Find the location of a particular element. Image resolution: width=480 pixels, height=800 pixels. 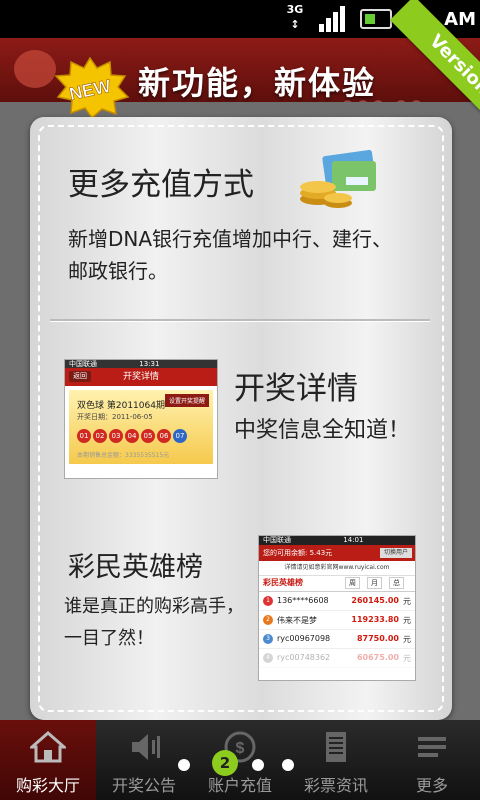

thumb-board-title: 彩民英雄榜 is located at coordinates (283, 582).